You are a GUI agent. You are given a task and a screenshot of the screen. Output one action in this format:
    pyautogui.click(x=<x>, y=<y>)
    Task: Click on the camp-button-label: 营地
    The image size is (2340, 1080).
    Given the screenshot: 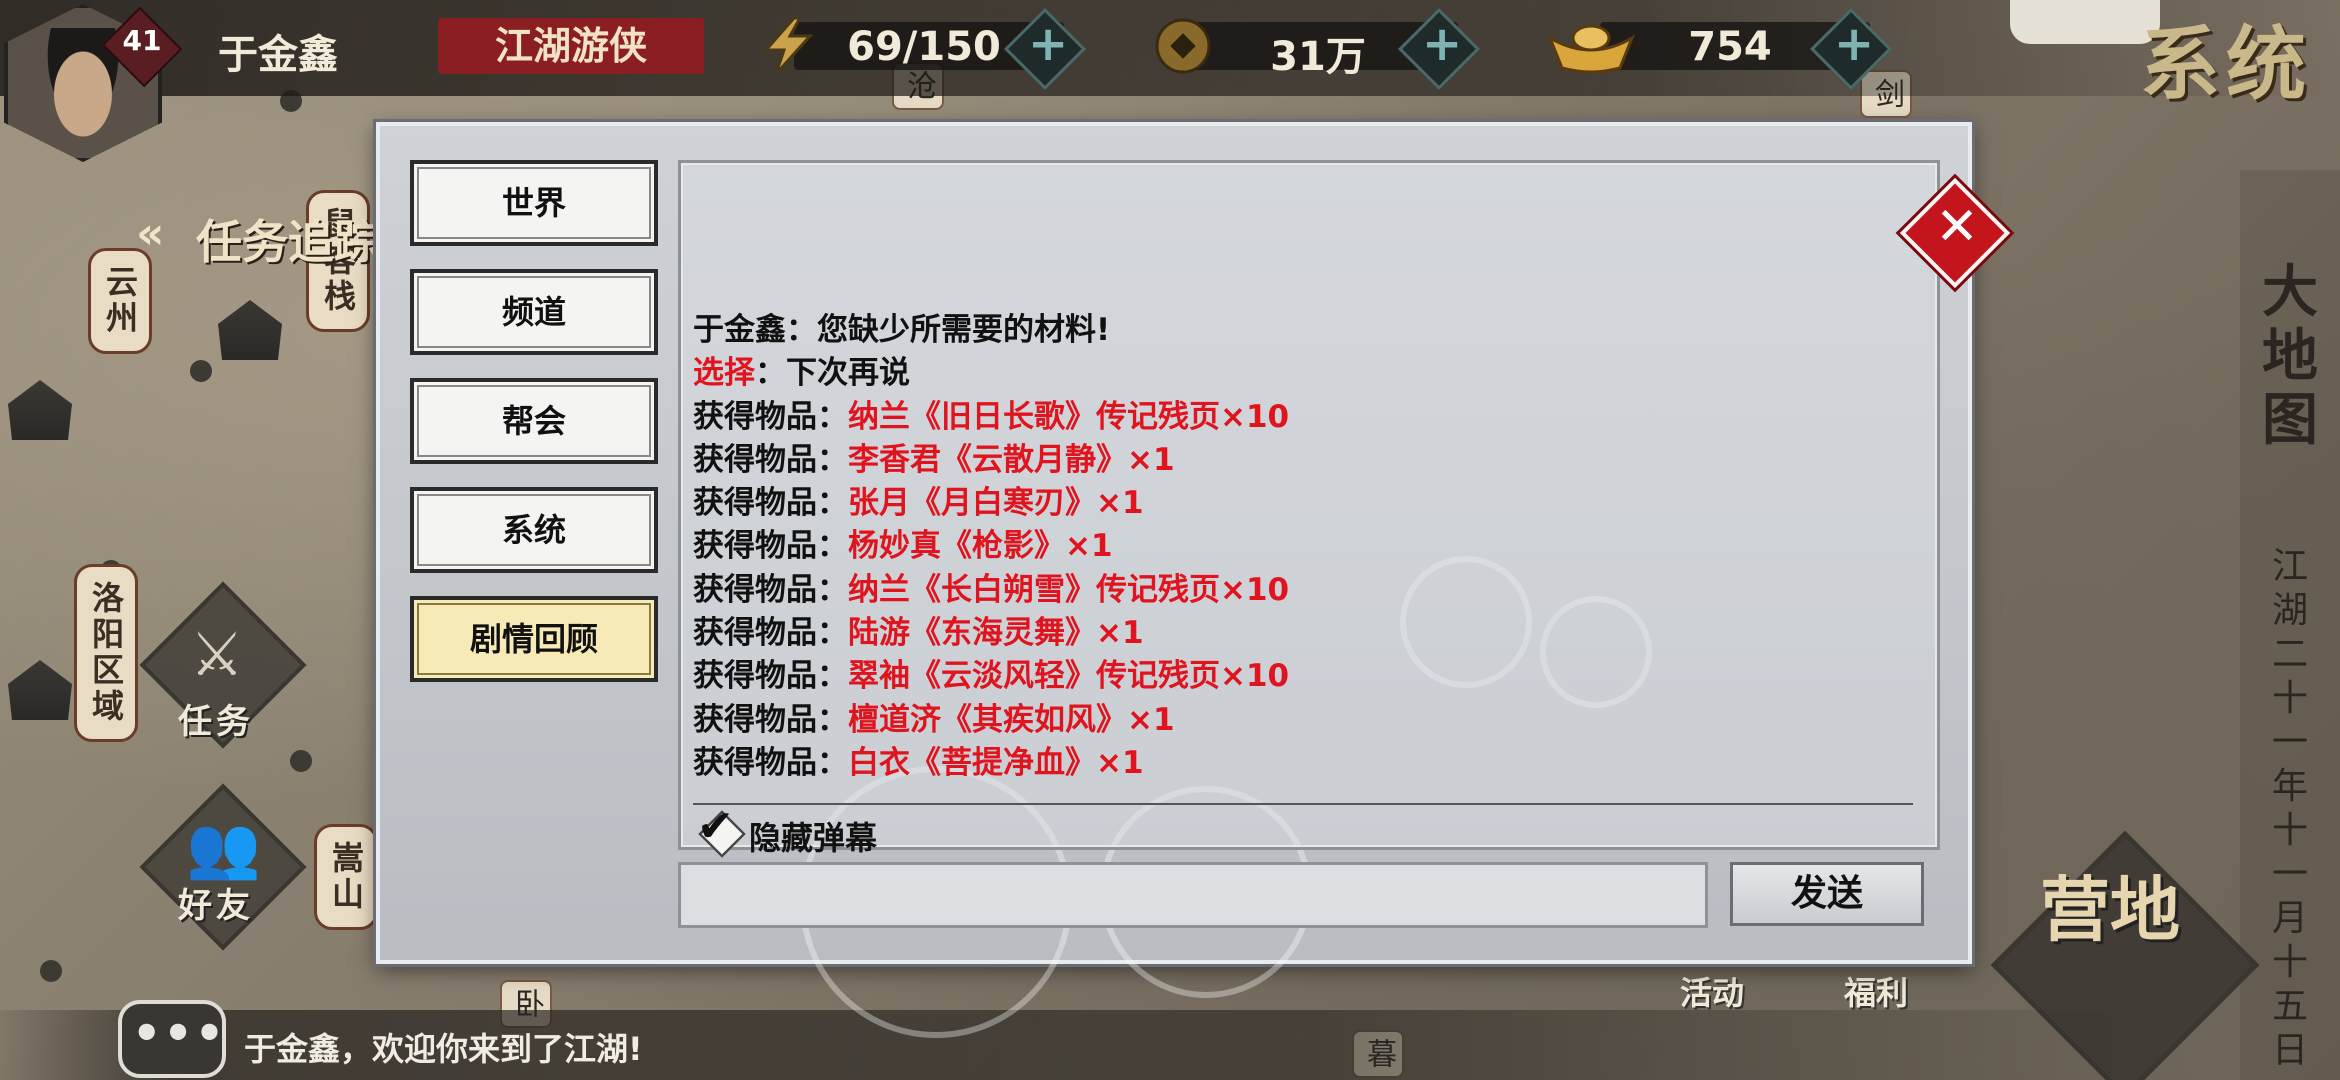 What is the action you would take?
    pyautogui.click(x=2140, y=910)
    